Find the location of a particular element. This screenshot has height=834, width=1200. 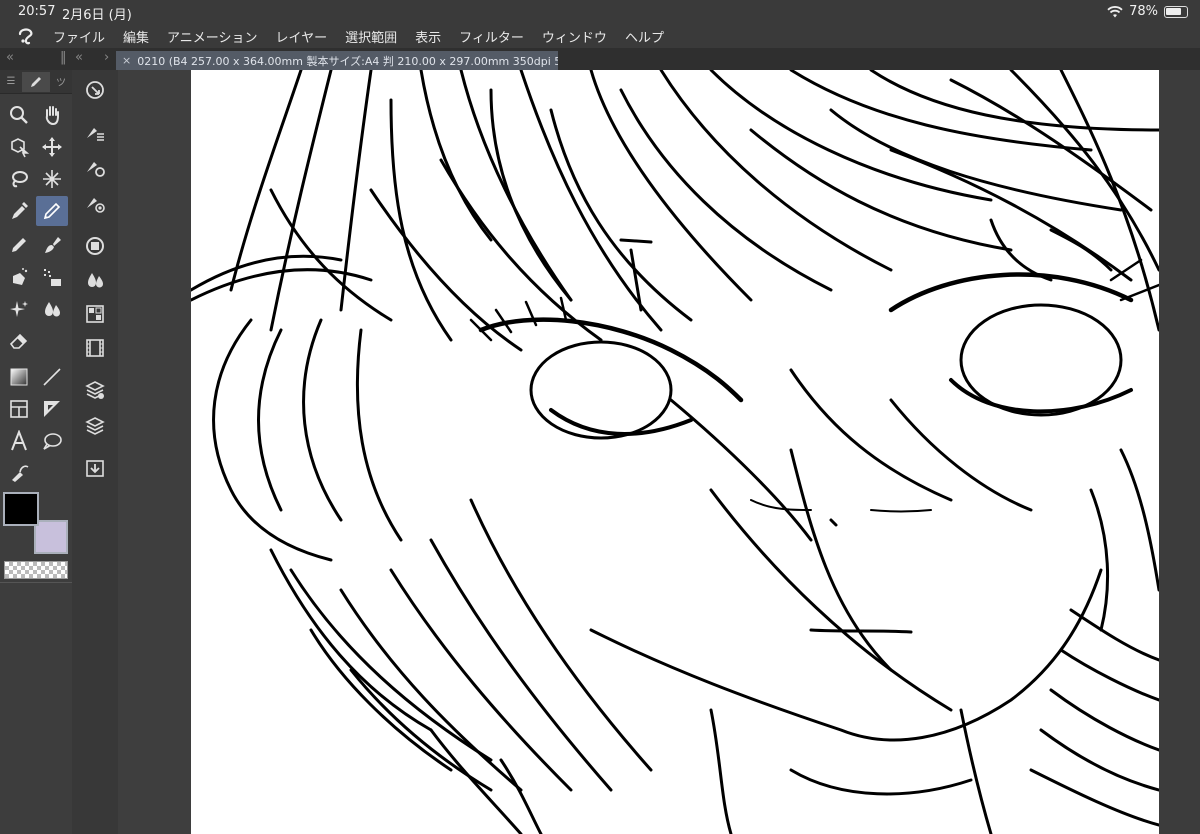

menu-animation: アニメーション is located at coordinates (212, 36).